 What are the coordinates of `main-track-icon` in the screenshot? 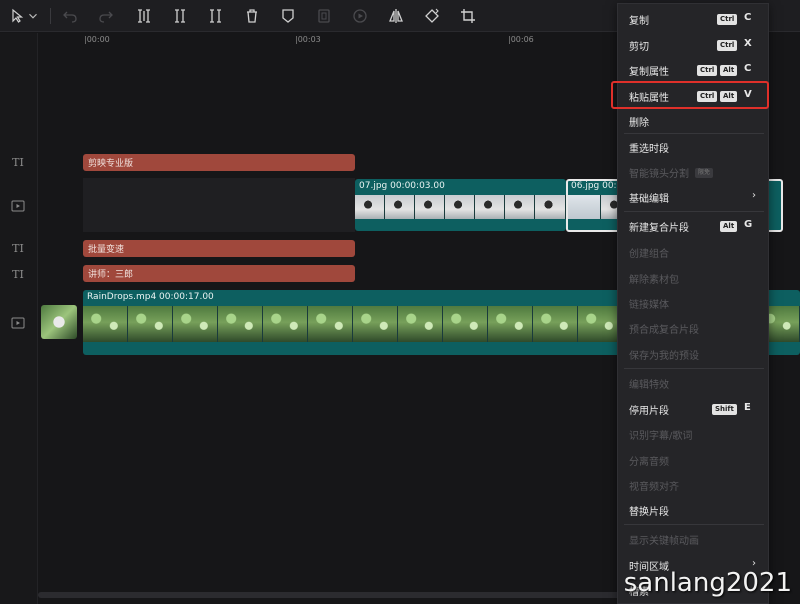 It's located at (18, 323).